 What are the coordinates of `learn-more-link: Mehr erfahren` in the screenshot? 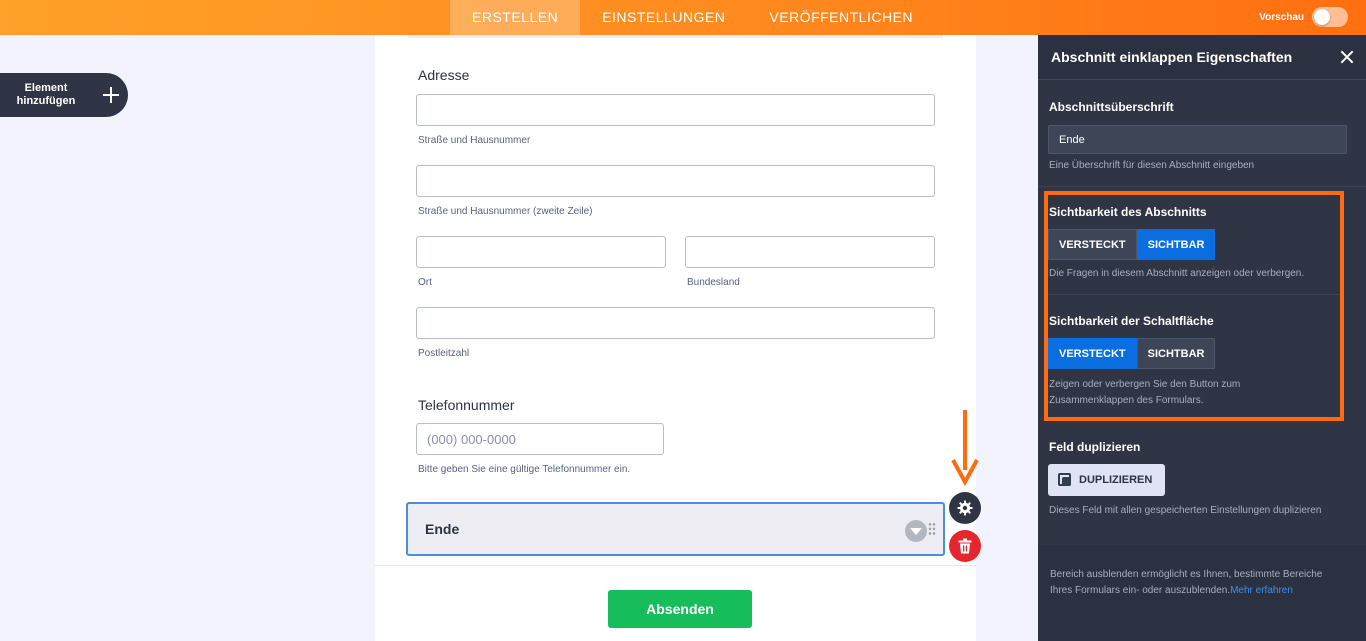 It's located at (1261, 590).